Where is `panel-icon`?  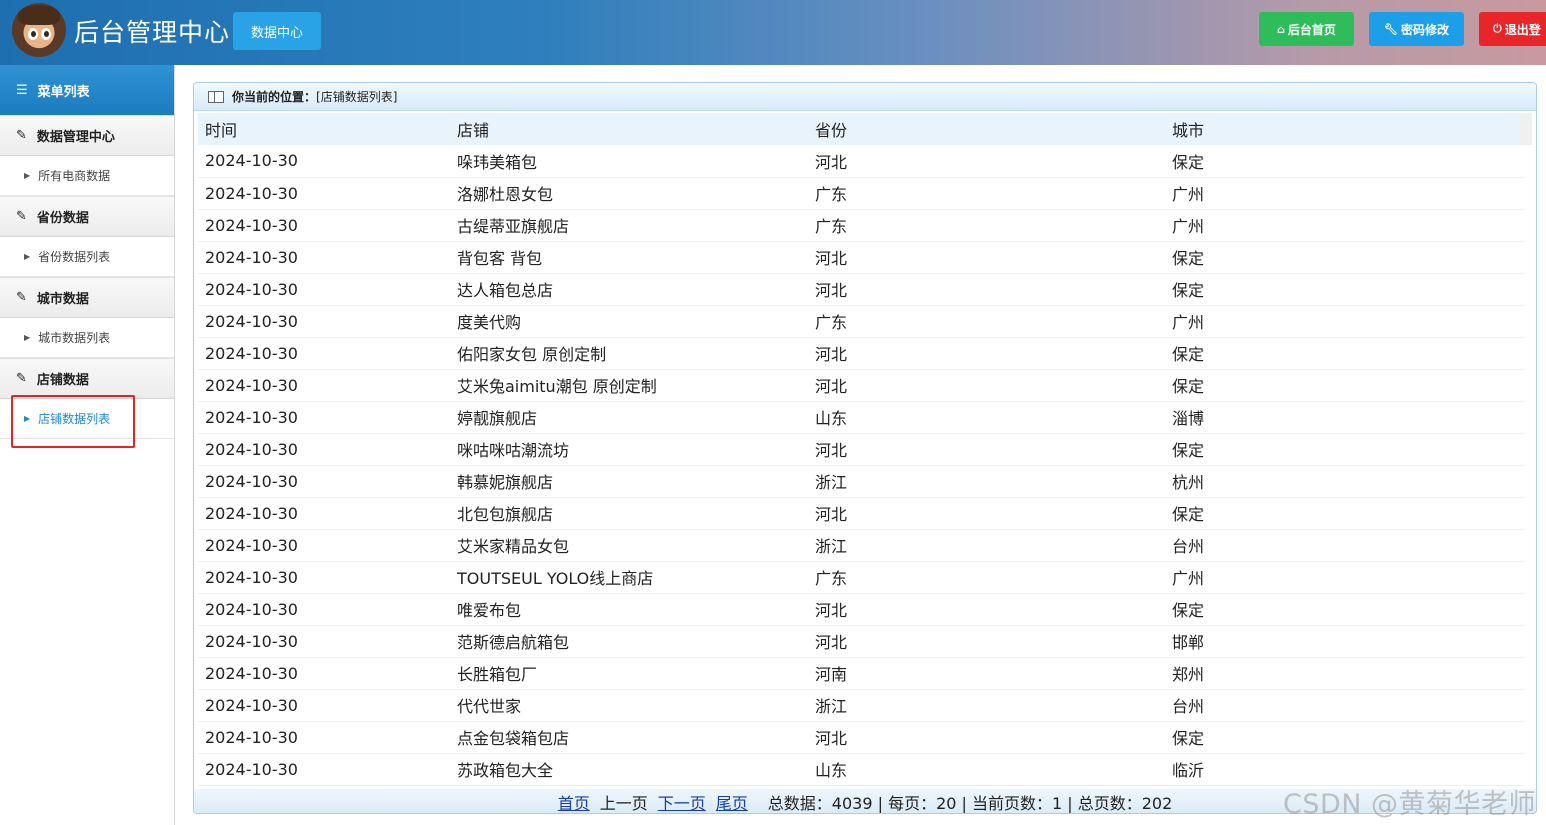 panel-icon is located at coordinates (216, 96).